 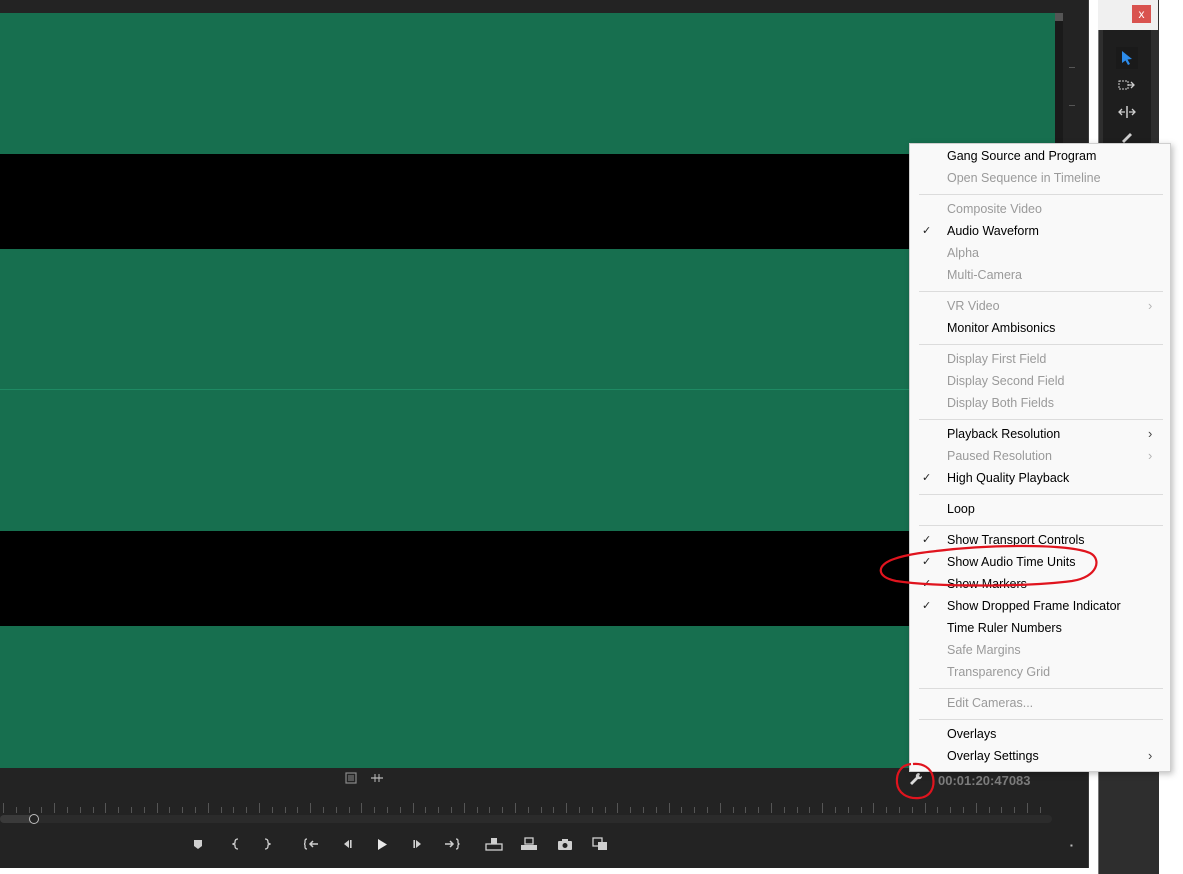 What do you see at coordinates (1040, 359) in the screenshot?
I see `menu-item-display-first-field: Display First Field` at bounding box center [1040, 359].